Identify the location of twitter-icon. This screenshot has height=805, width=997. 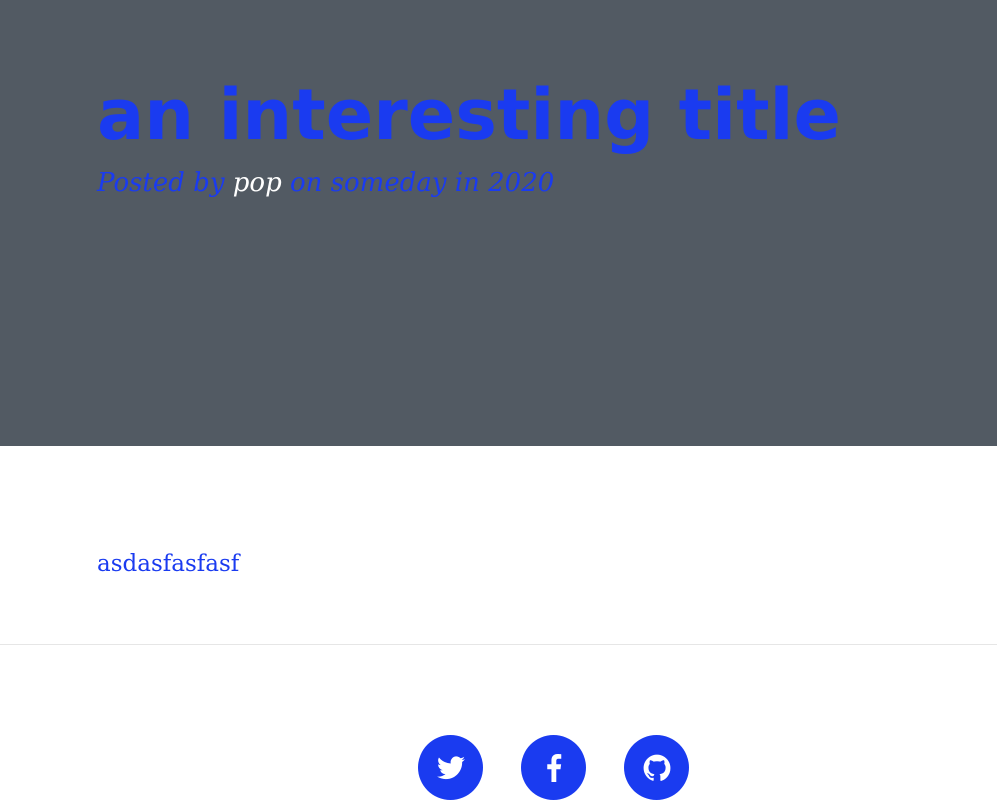
(450, 767).